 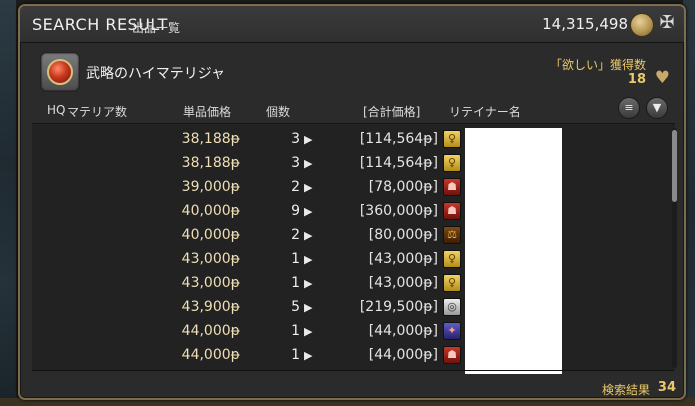 I want to click on background-left, so click(x=8, y=203).